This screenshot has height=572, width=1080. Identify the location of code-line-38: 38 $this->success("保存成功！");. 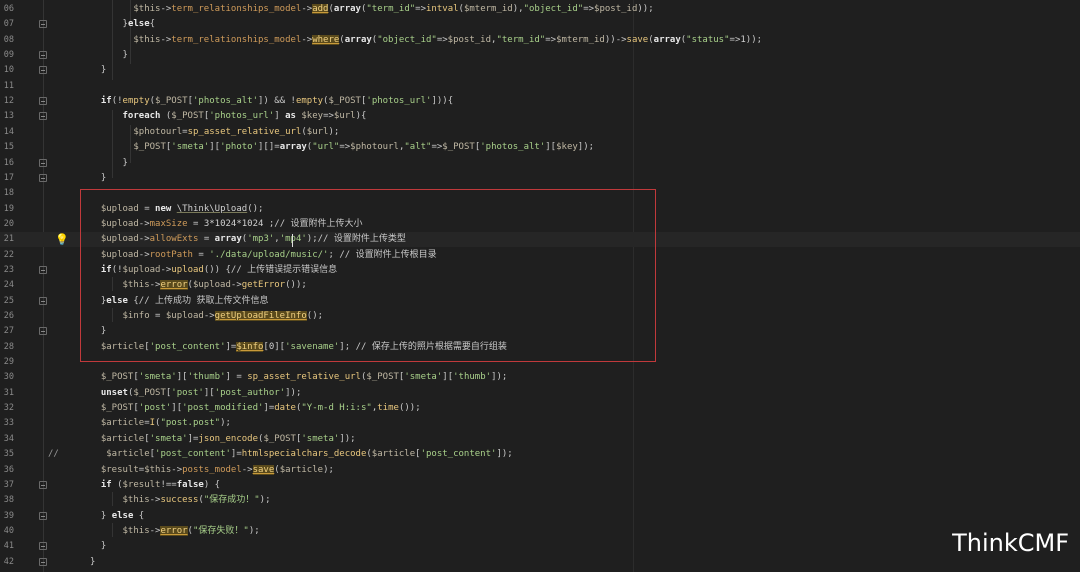
(540, 500).